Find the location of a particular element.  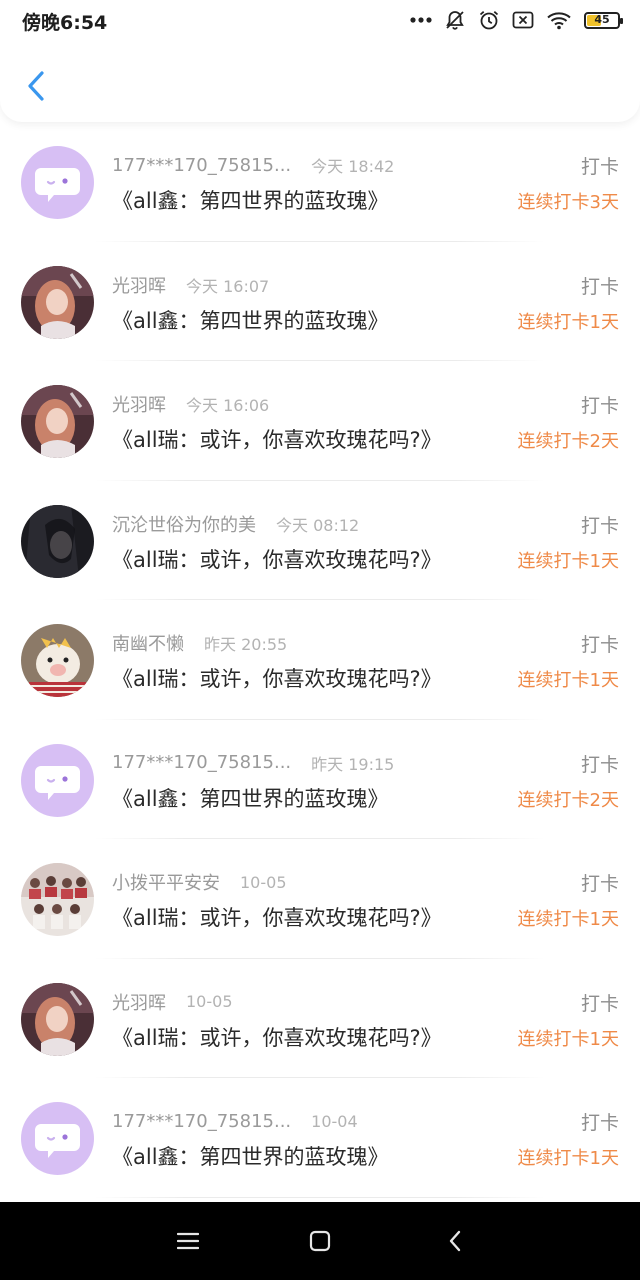

record-meta: 177***170_75815... 10-04 is located at coordinates (235, 1121).